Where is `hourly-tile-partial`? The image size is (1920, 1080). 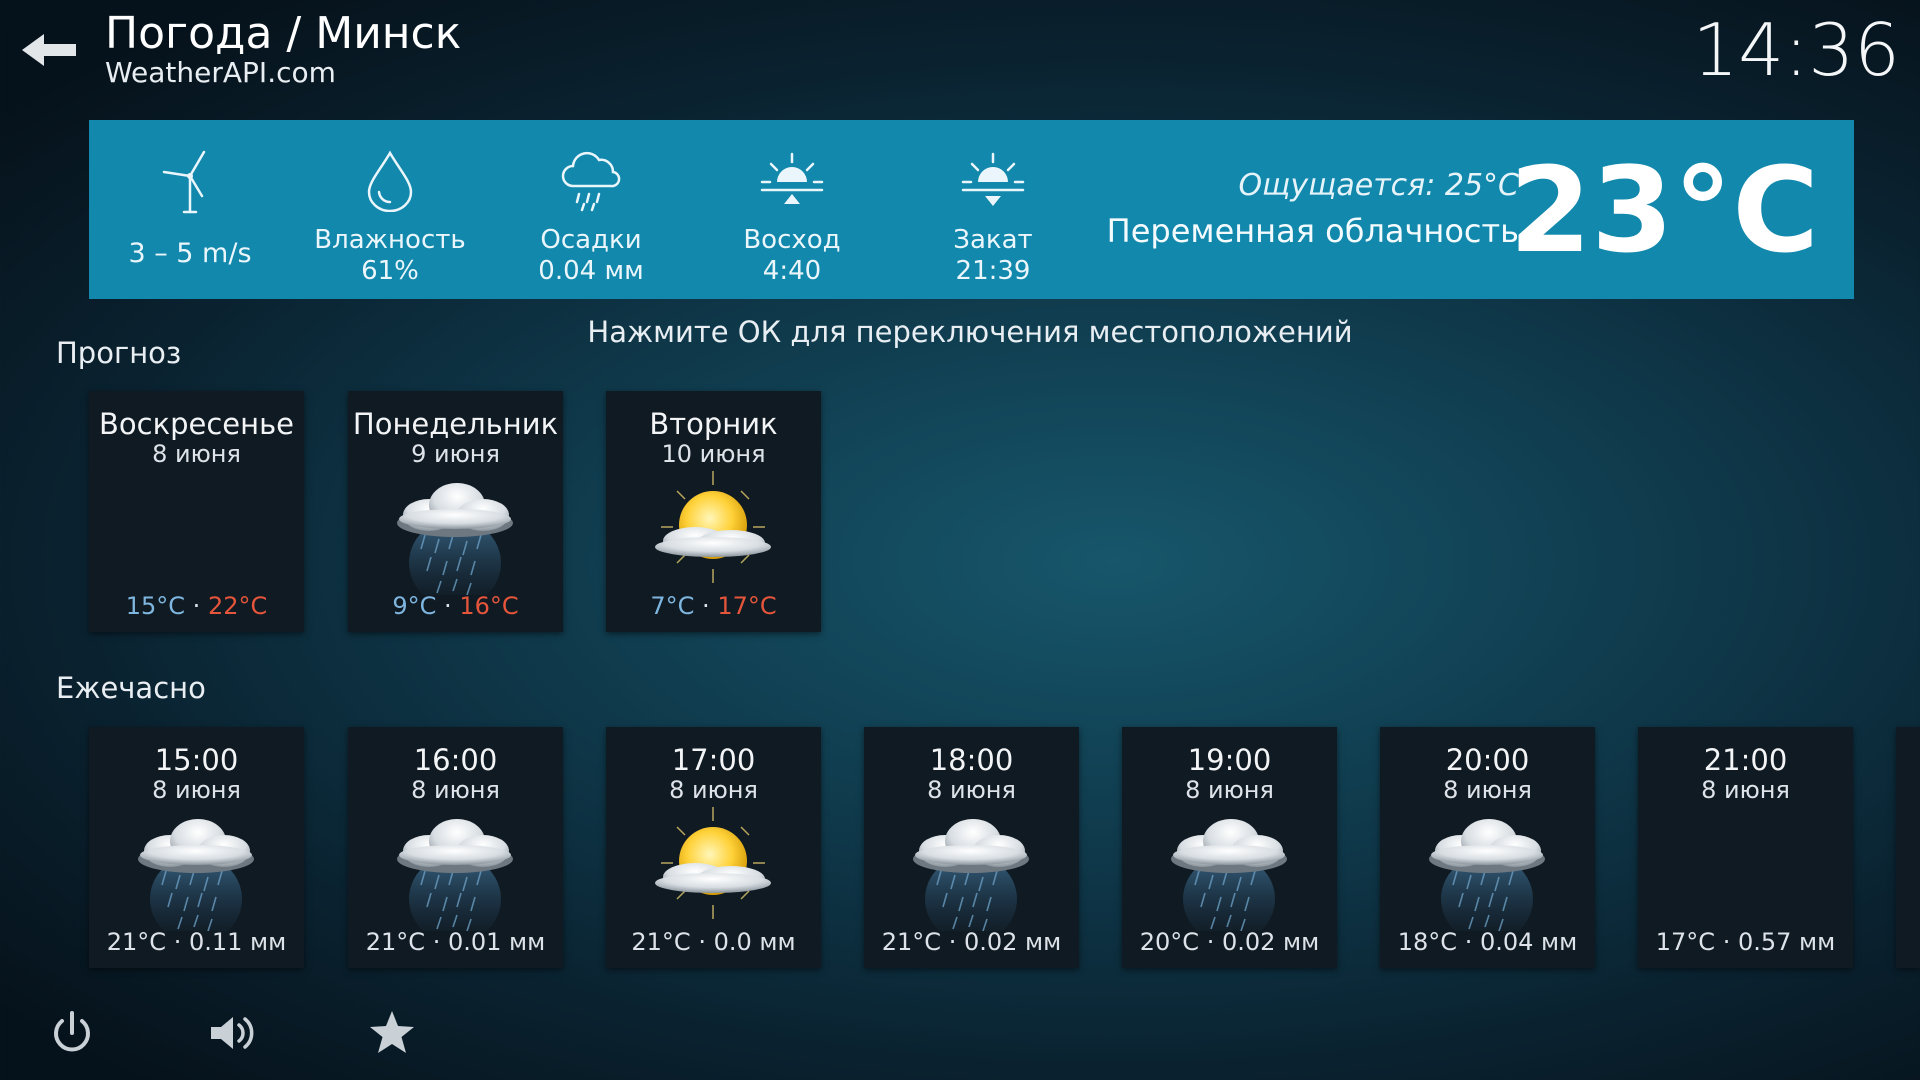
hourly-tile-partial is located at coordinates (1908, 847).